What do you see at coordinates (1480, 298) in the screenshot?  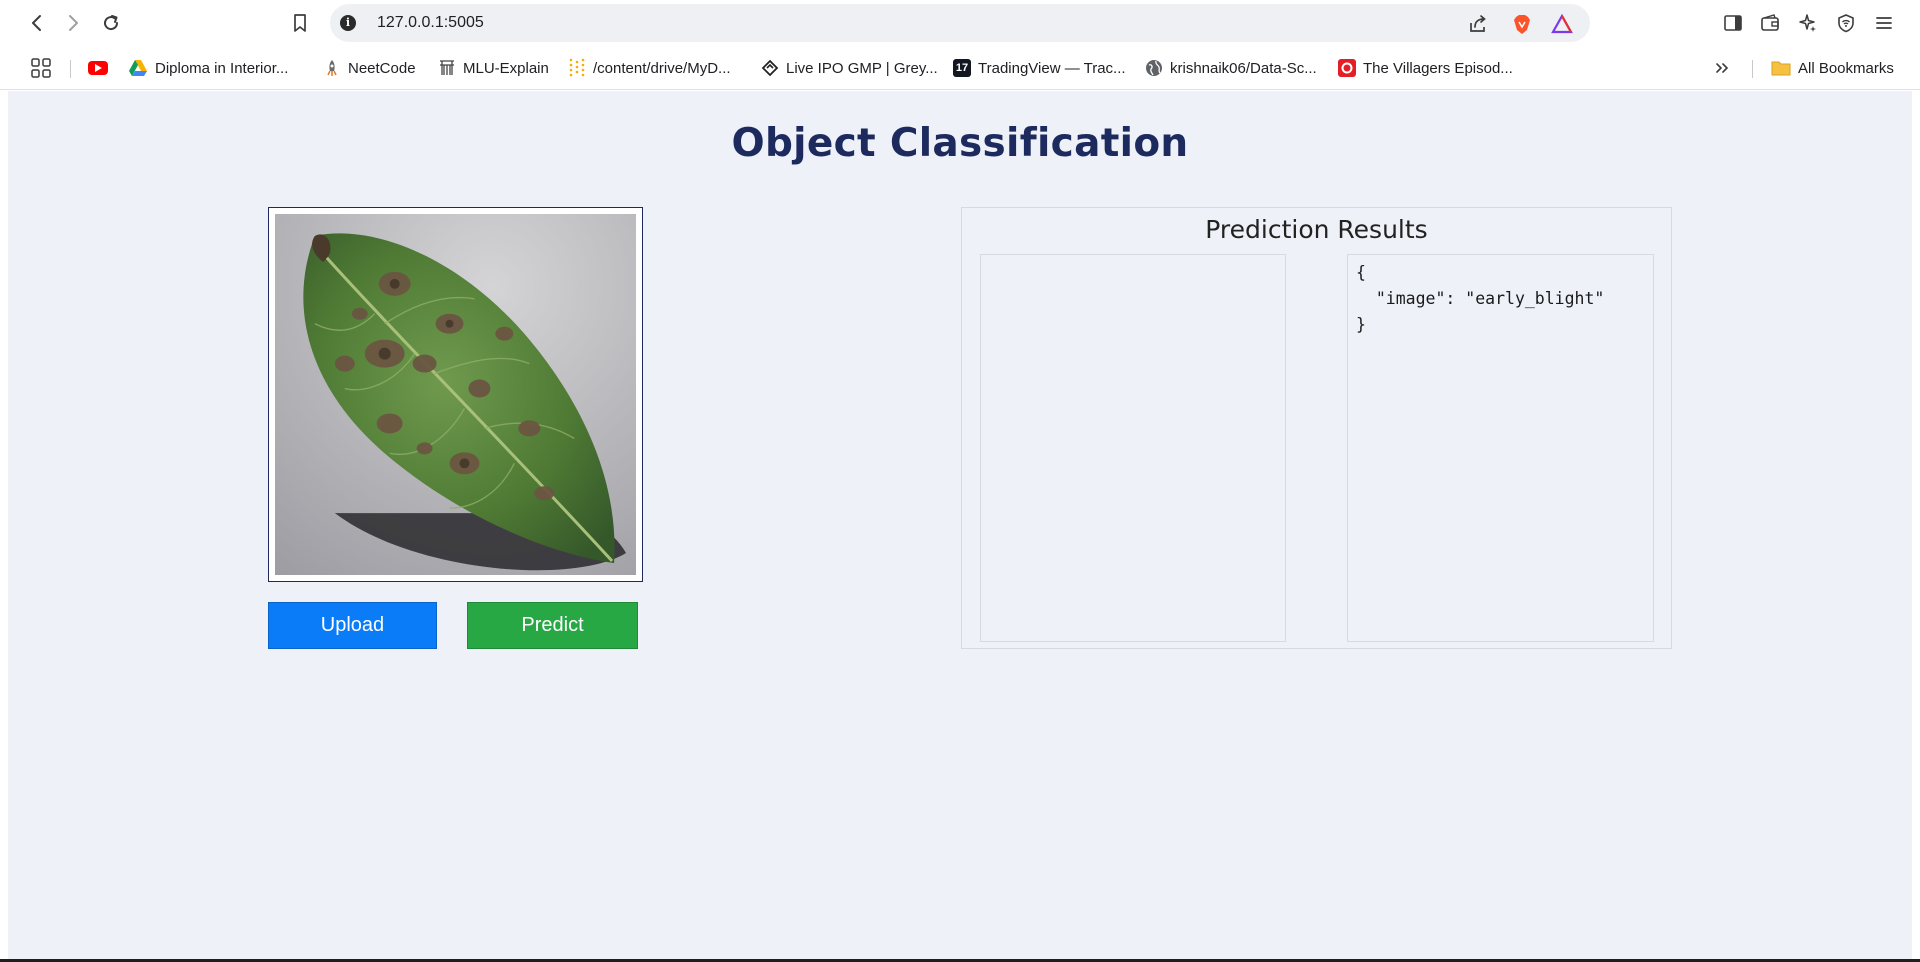 I see `json-output-line: "image": "early_blight"` at bounding box center [1480, 298].